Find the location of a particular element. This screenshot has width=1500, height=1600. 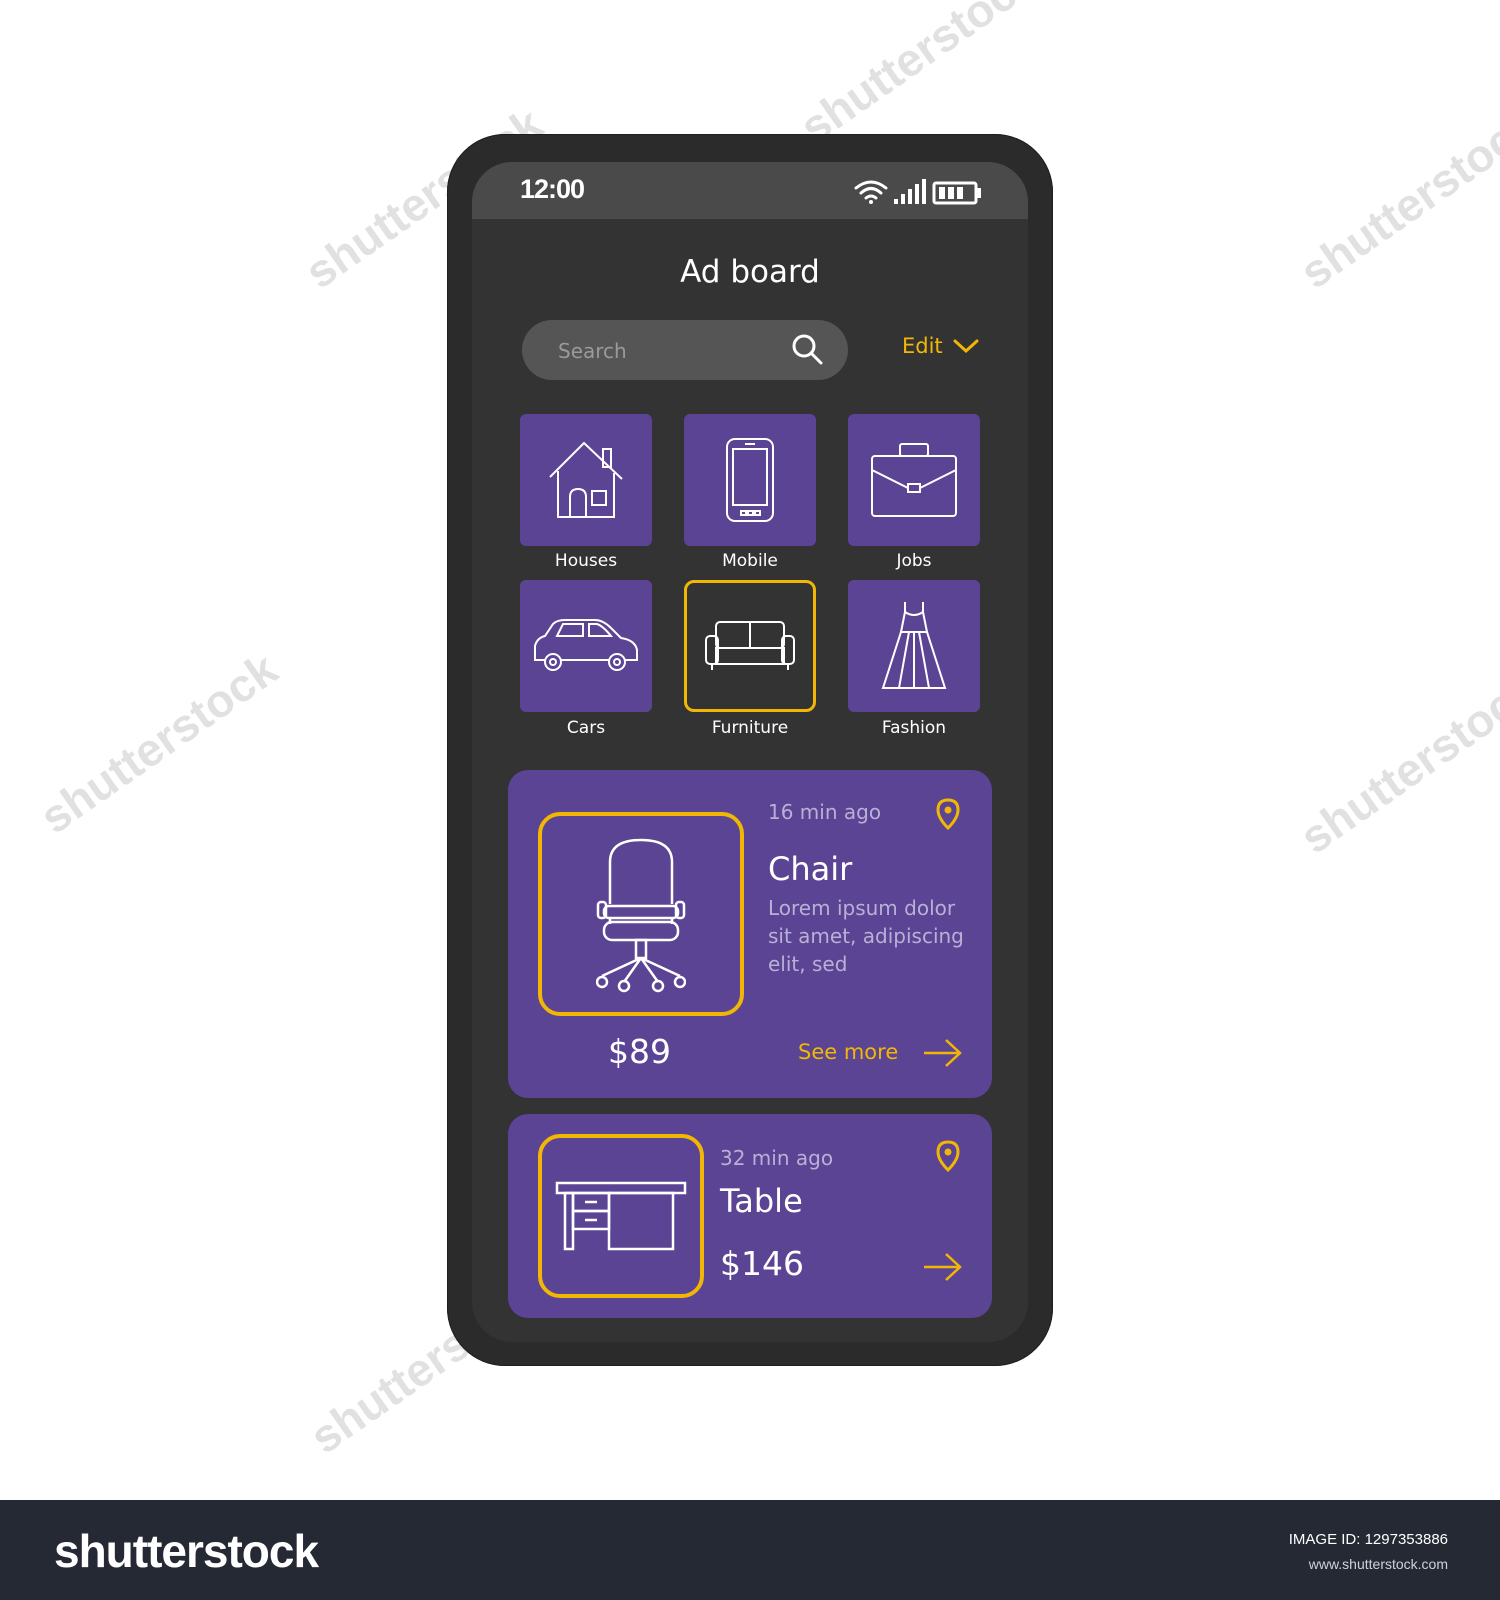

wifi-icon is located at coordinates (871, 192).